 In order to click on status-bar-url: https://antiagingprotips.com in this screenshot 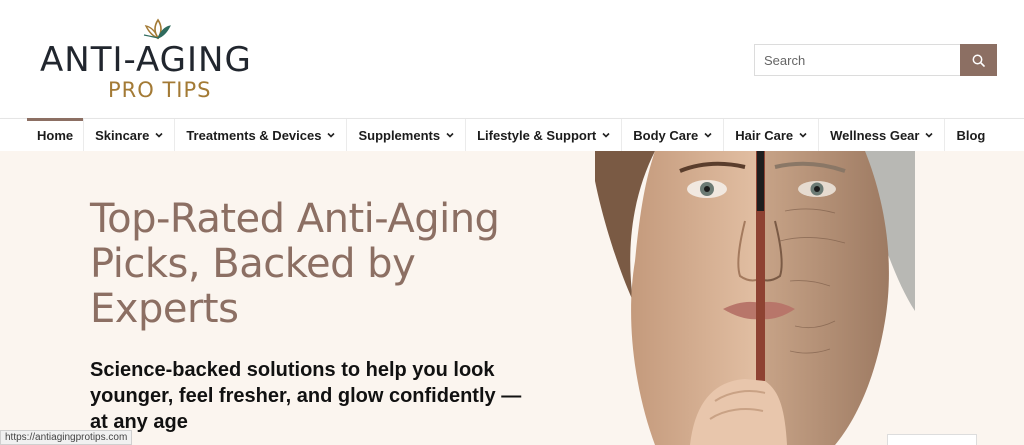, I will do `click(66, 437)`.